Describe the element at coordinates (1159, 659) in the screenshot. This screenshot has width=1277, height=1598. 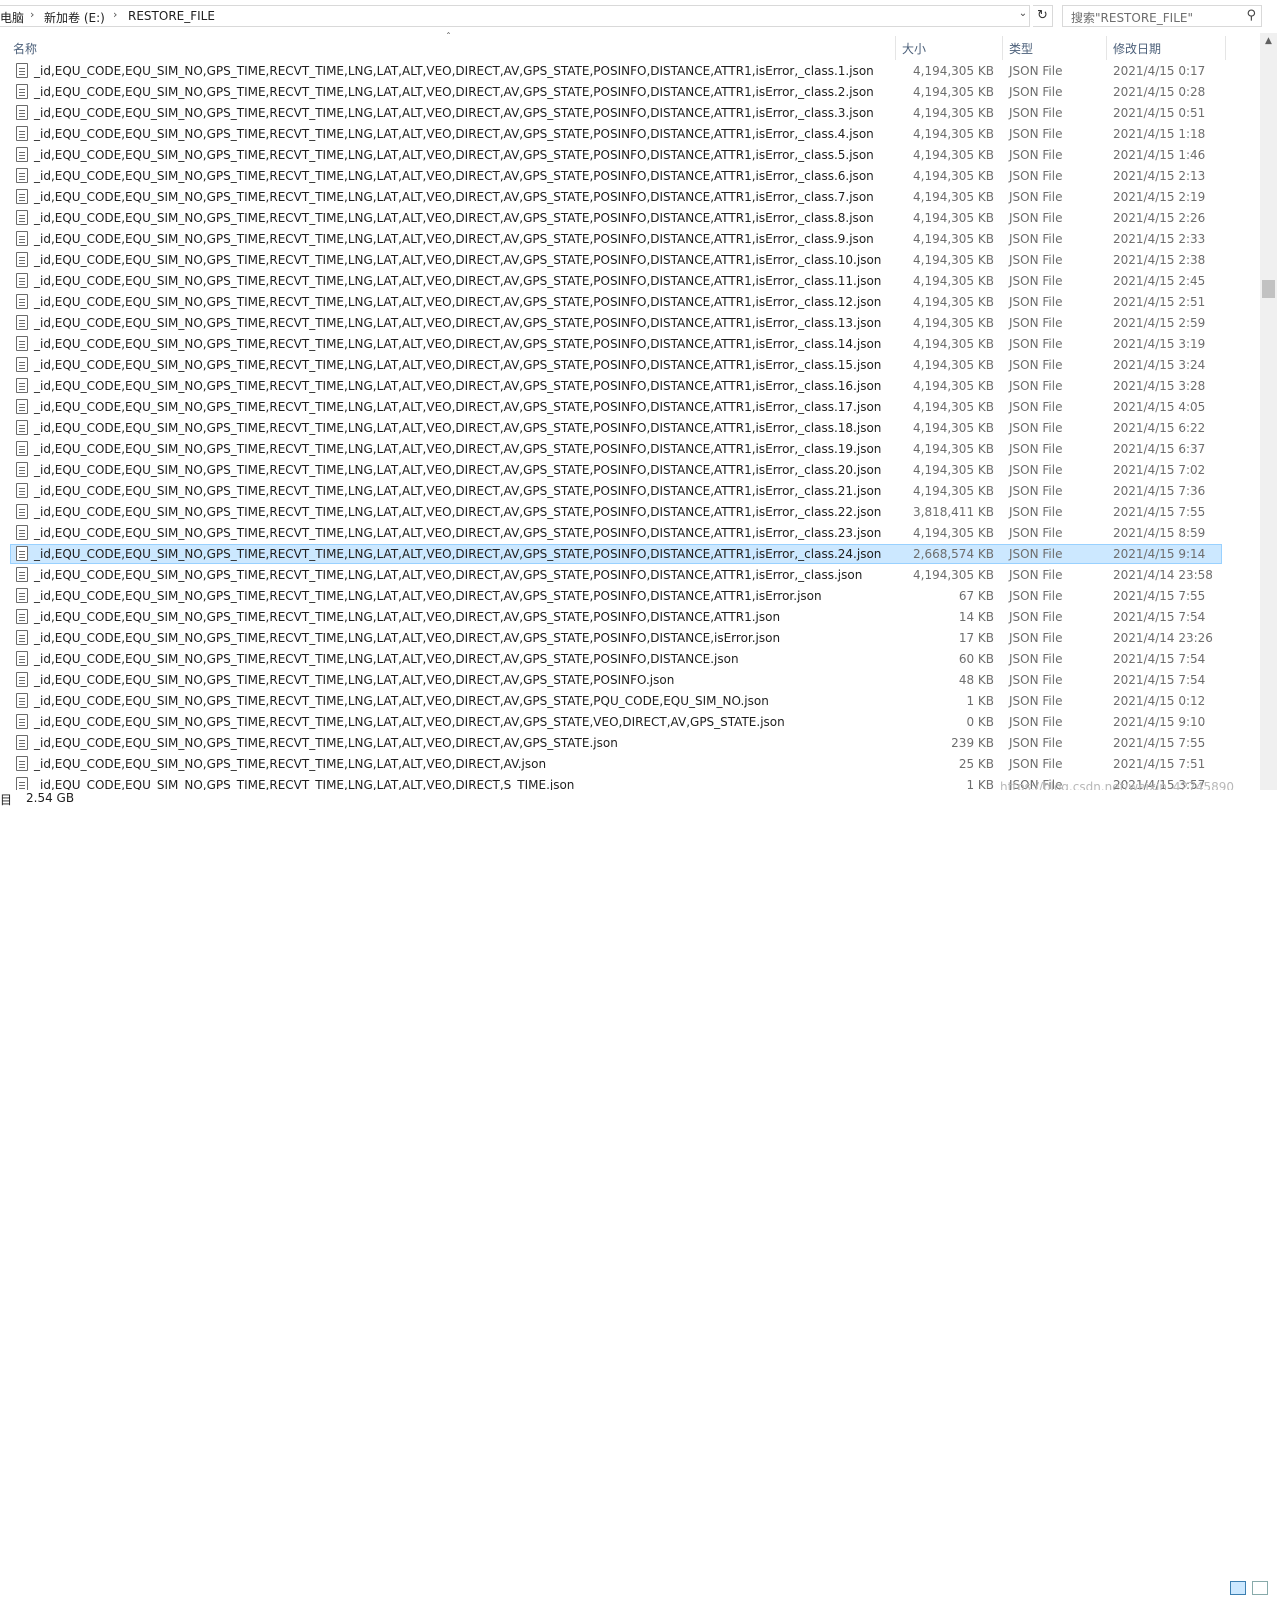
I see `file-date: 2021/4/15 7:54` at that location.